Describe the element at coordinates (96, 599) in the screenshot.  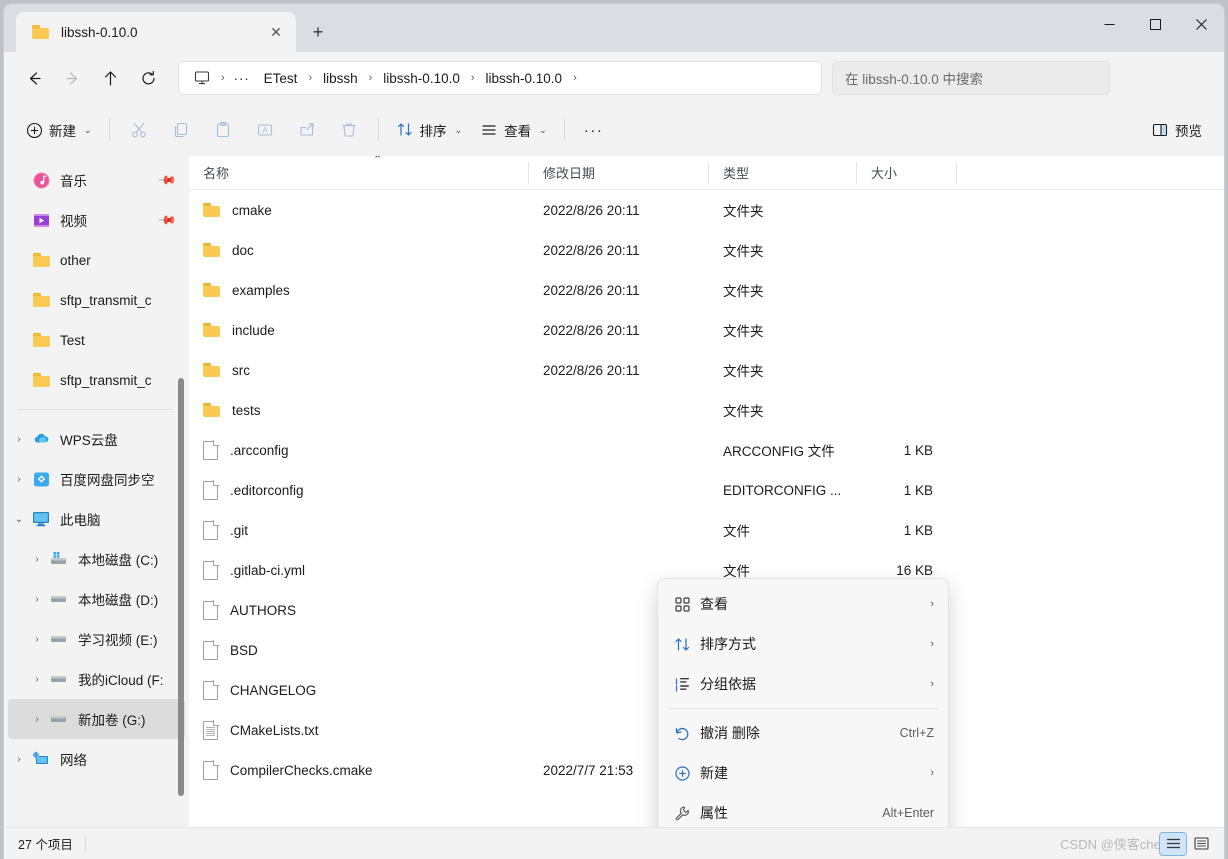
I see `sidebar-item-local-disk-d: › 本地磁盘 (D:)` at that location.